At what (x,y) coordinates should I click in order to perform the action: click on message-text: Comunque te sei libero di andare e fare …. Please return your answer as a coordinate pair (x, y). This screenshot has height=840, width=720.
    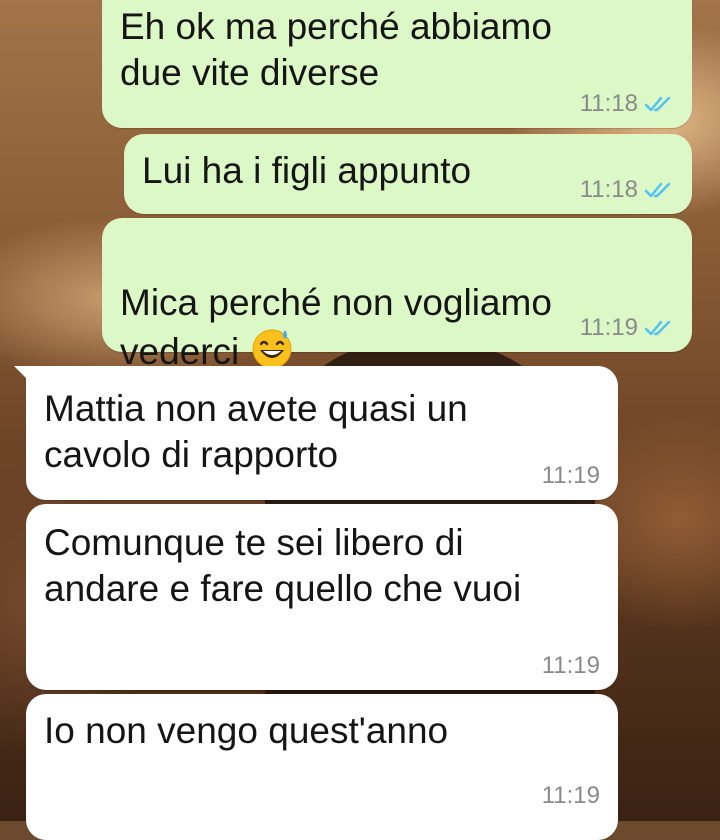
    Looking at the image, I should click on (283, 565).